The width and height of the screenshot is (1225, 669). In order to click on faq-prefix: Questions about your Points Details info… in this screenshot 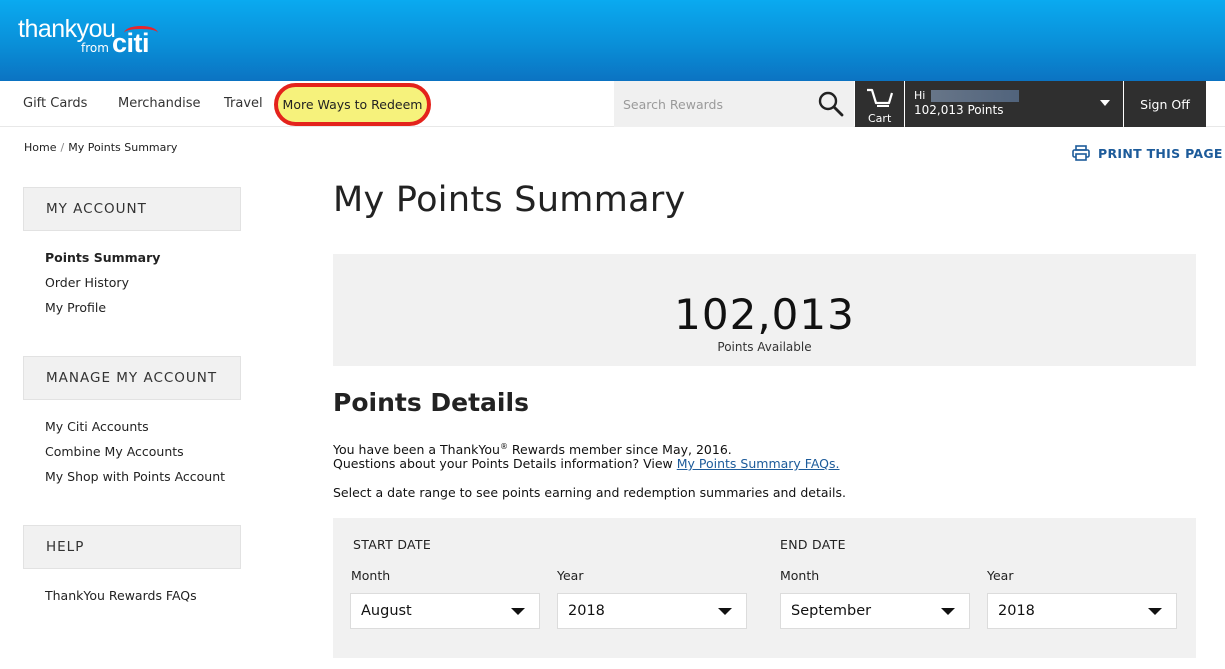, I will do `click(505, 463)`.